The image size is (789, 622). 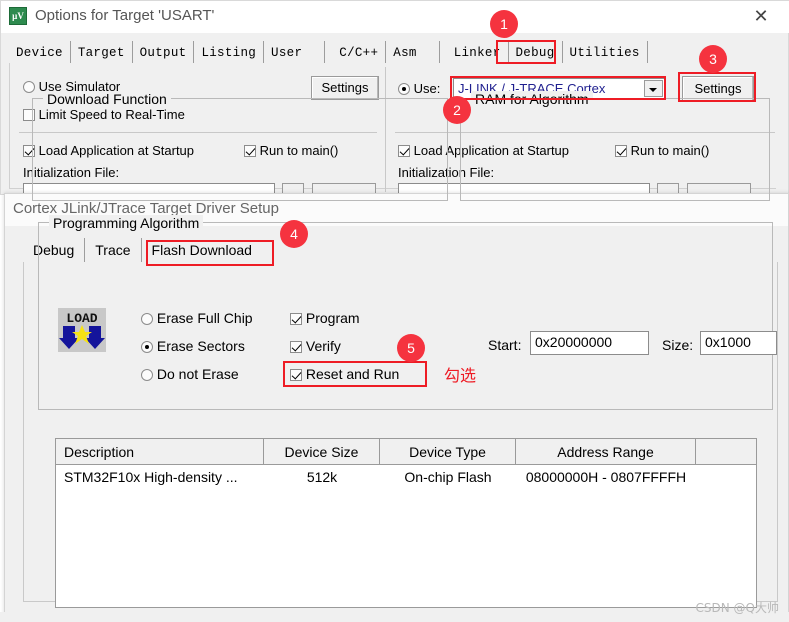 I want to click on uvision-icon: µV, so click(x=18, y=16).